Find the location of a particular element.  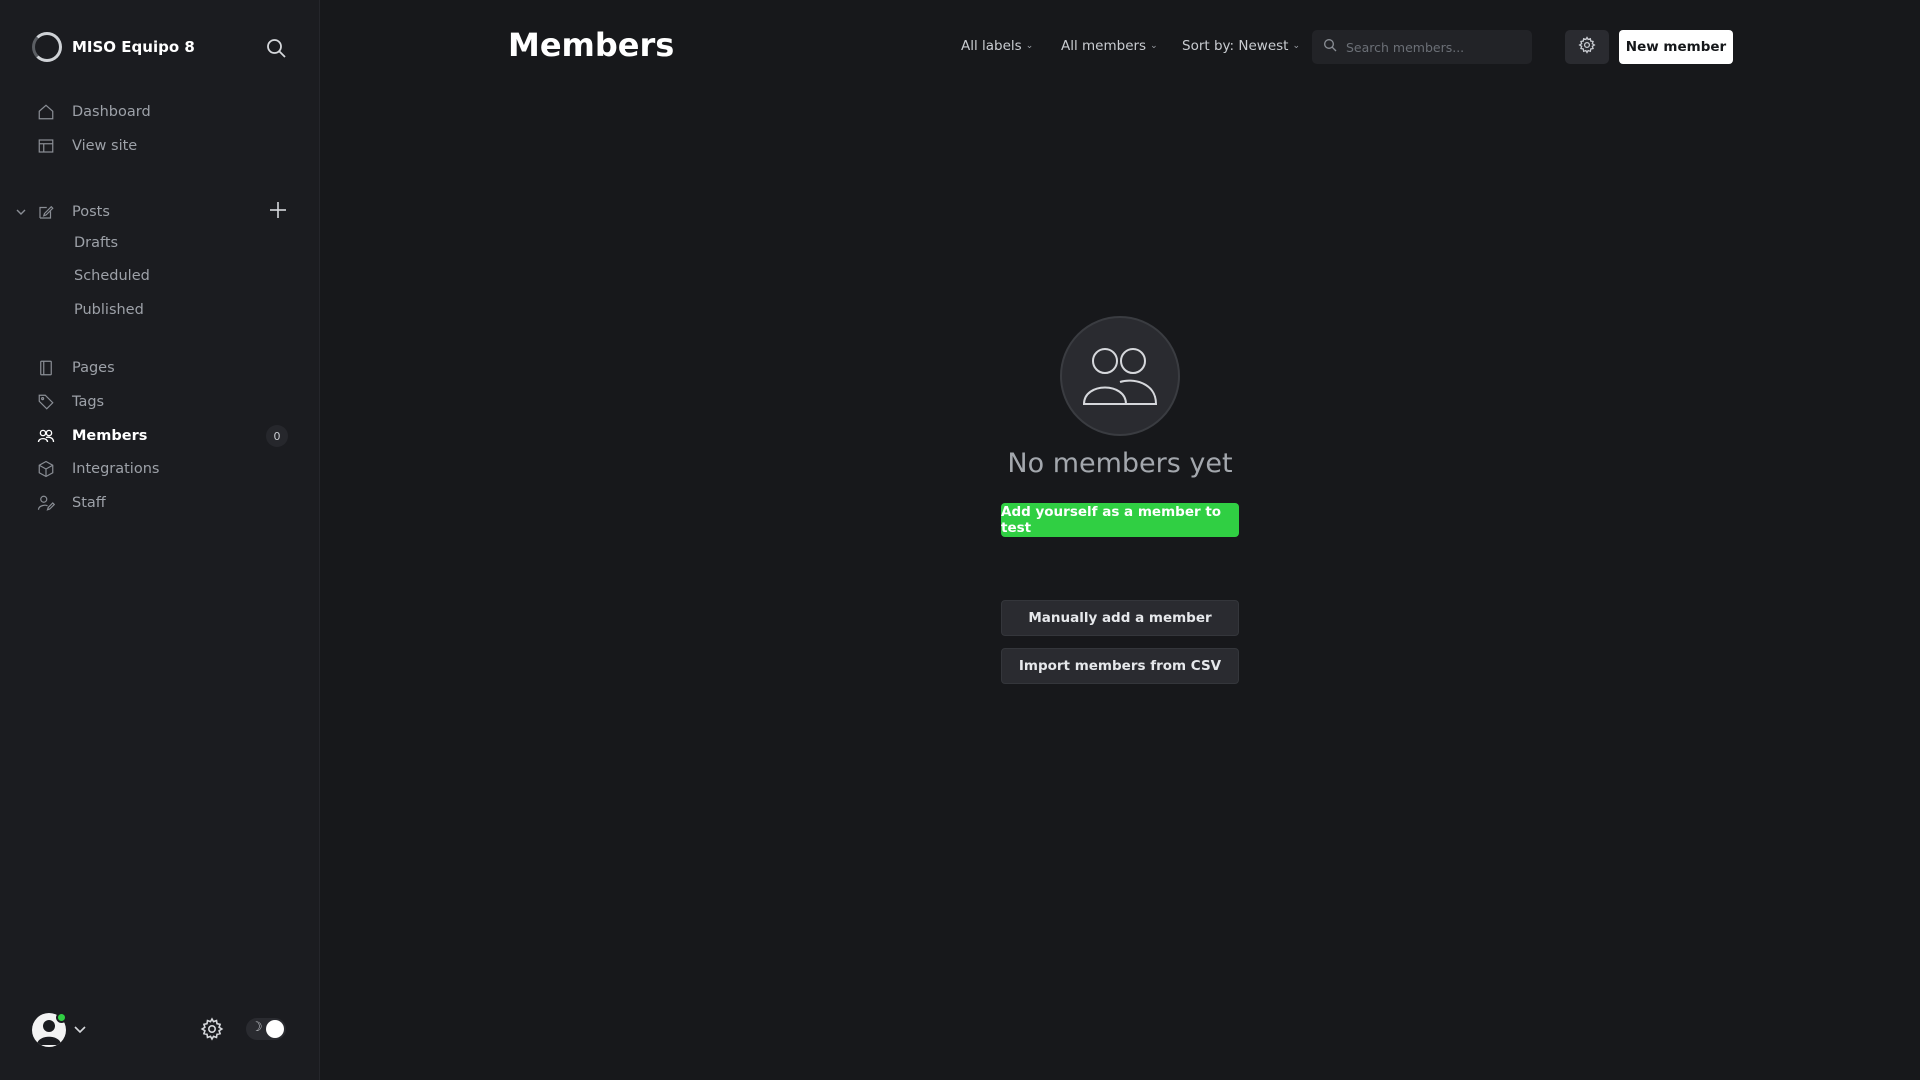

gear-icon is located at coordinates (1587, 47).